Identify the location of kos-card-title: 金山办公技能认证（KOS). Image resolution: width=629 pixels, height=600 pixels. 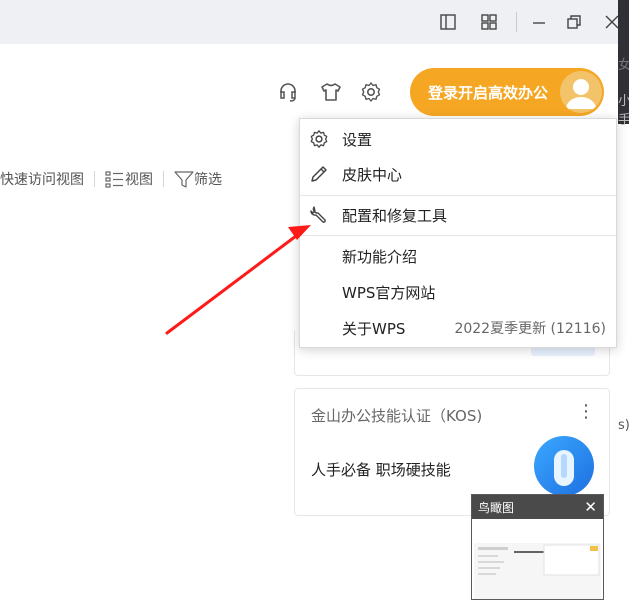
(397, 416).